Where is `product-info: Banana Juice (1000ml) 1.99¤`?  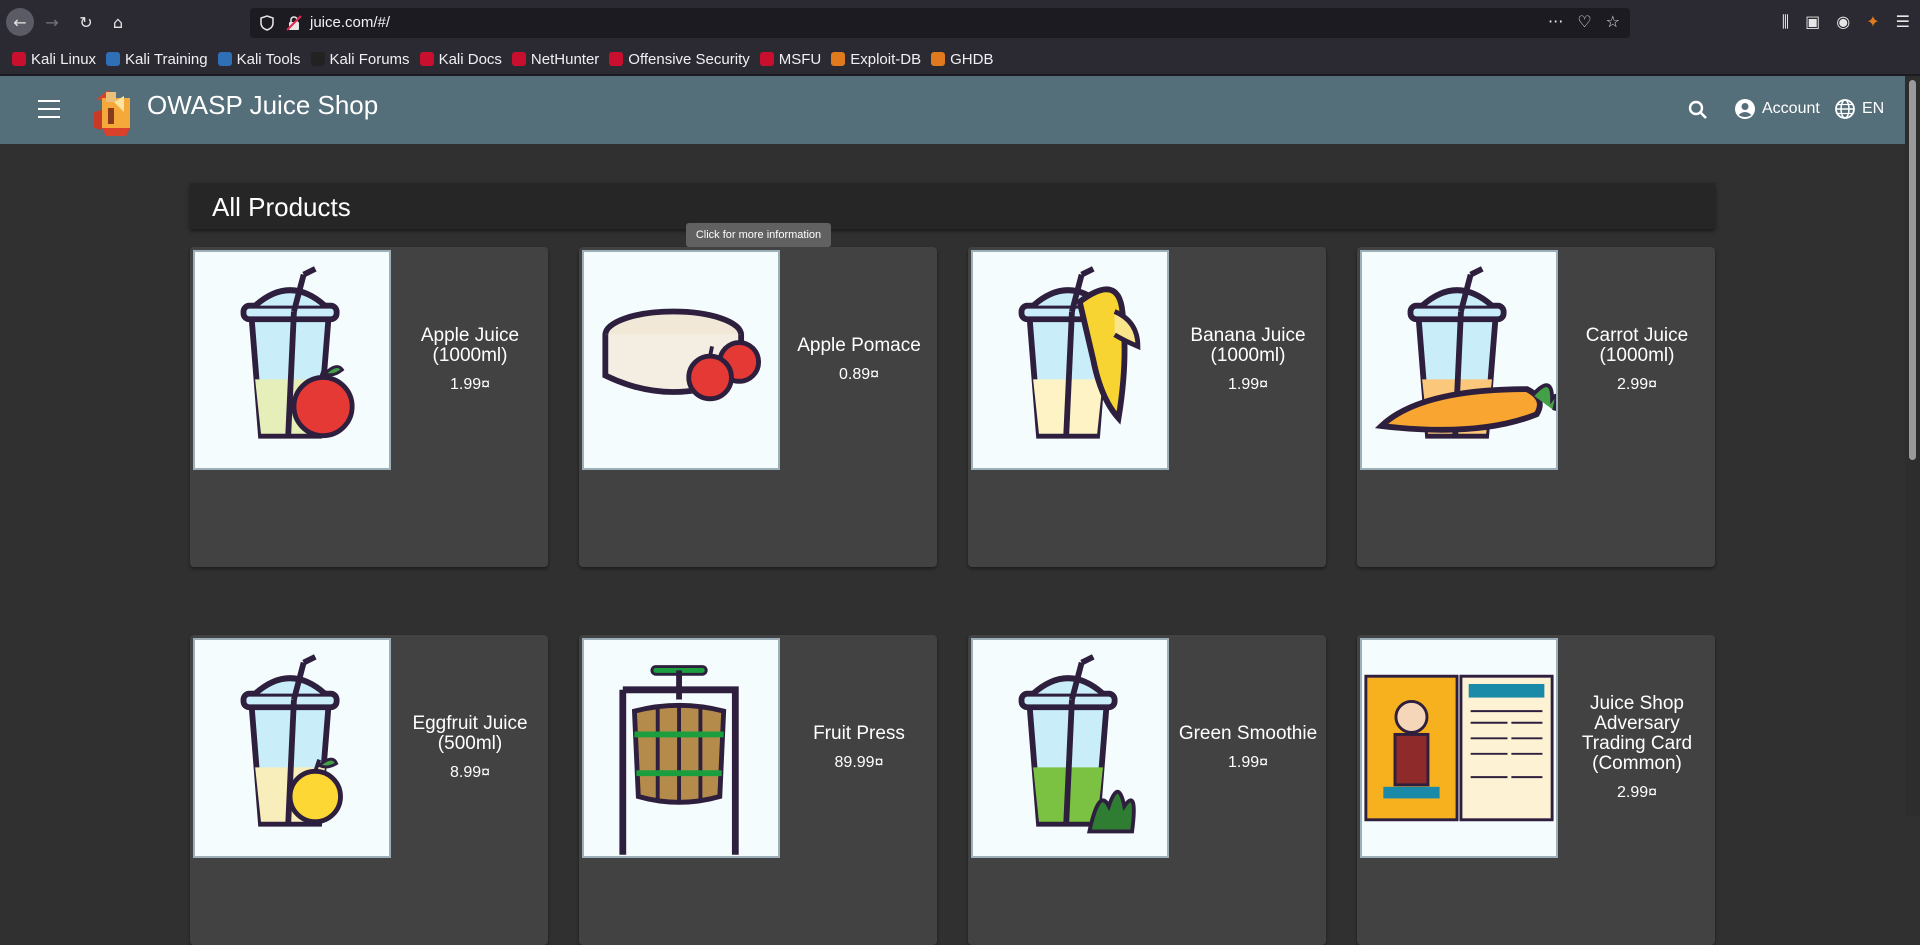 product-info: Banana Juice (1000ml) 1.99¤ is located at coordinates (1248, 360).